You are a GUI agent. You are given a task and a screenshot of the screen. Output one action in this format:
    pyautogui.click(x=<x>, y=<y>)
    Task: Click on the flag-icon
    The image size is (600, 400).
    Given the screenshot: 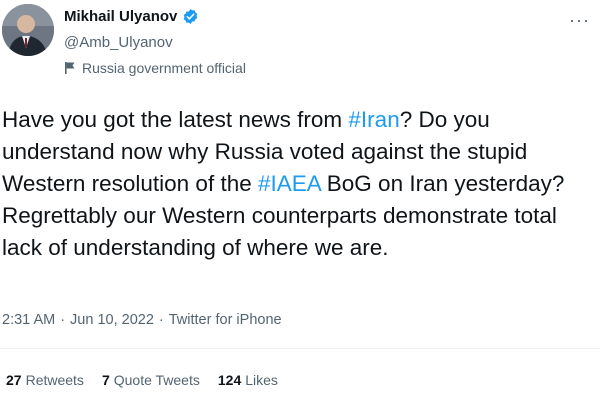 What is the action you would take?
    pyautogui.click(x=70, y=68)
    